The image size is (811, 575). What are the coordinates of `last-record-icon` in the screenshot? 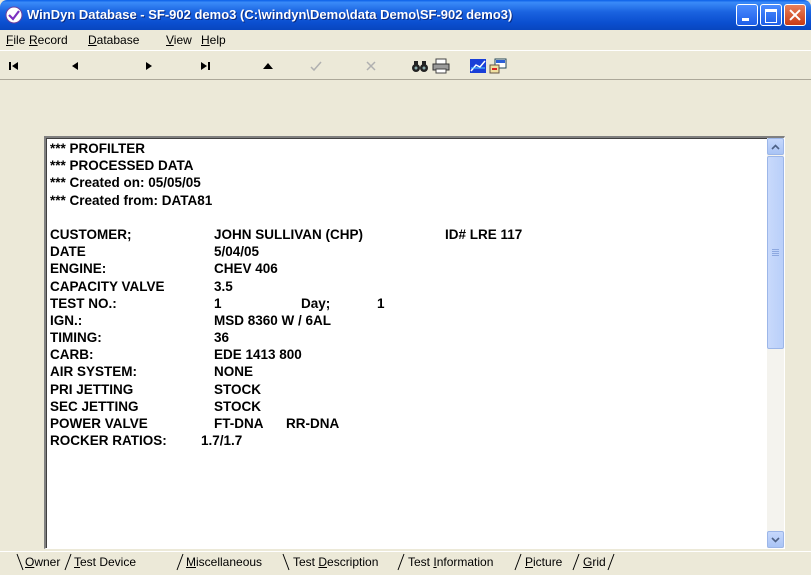 It's located at (205, 66).